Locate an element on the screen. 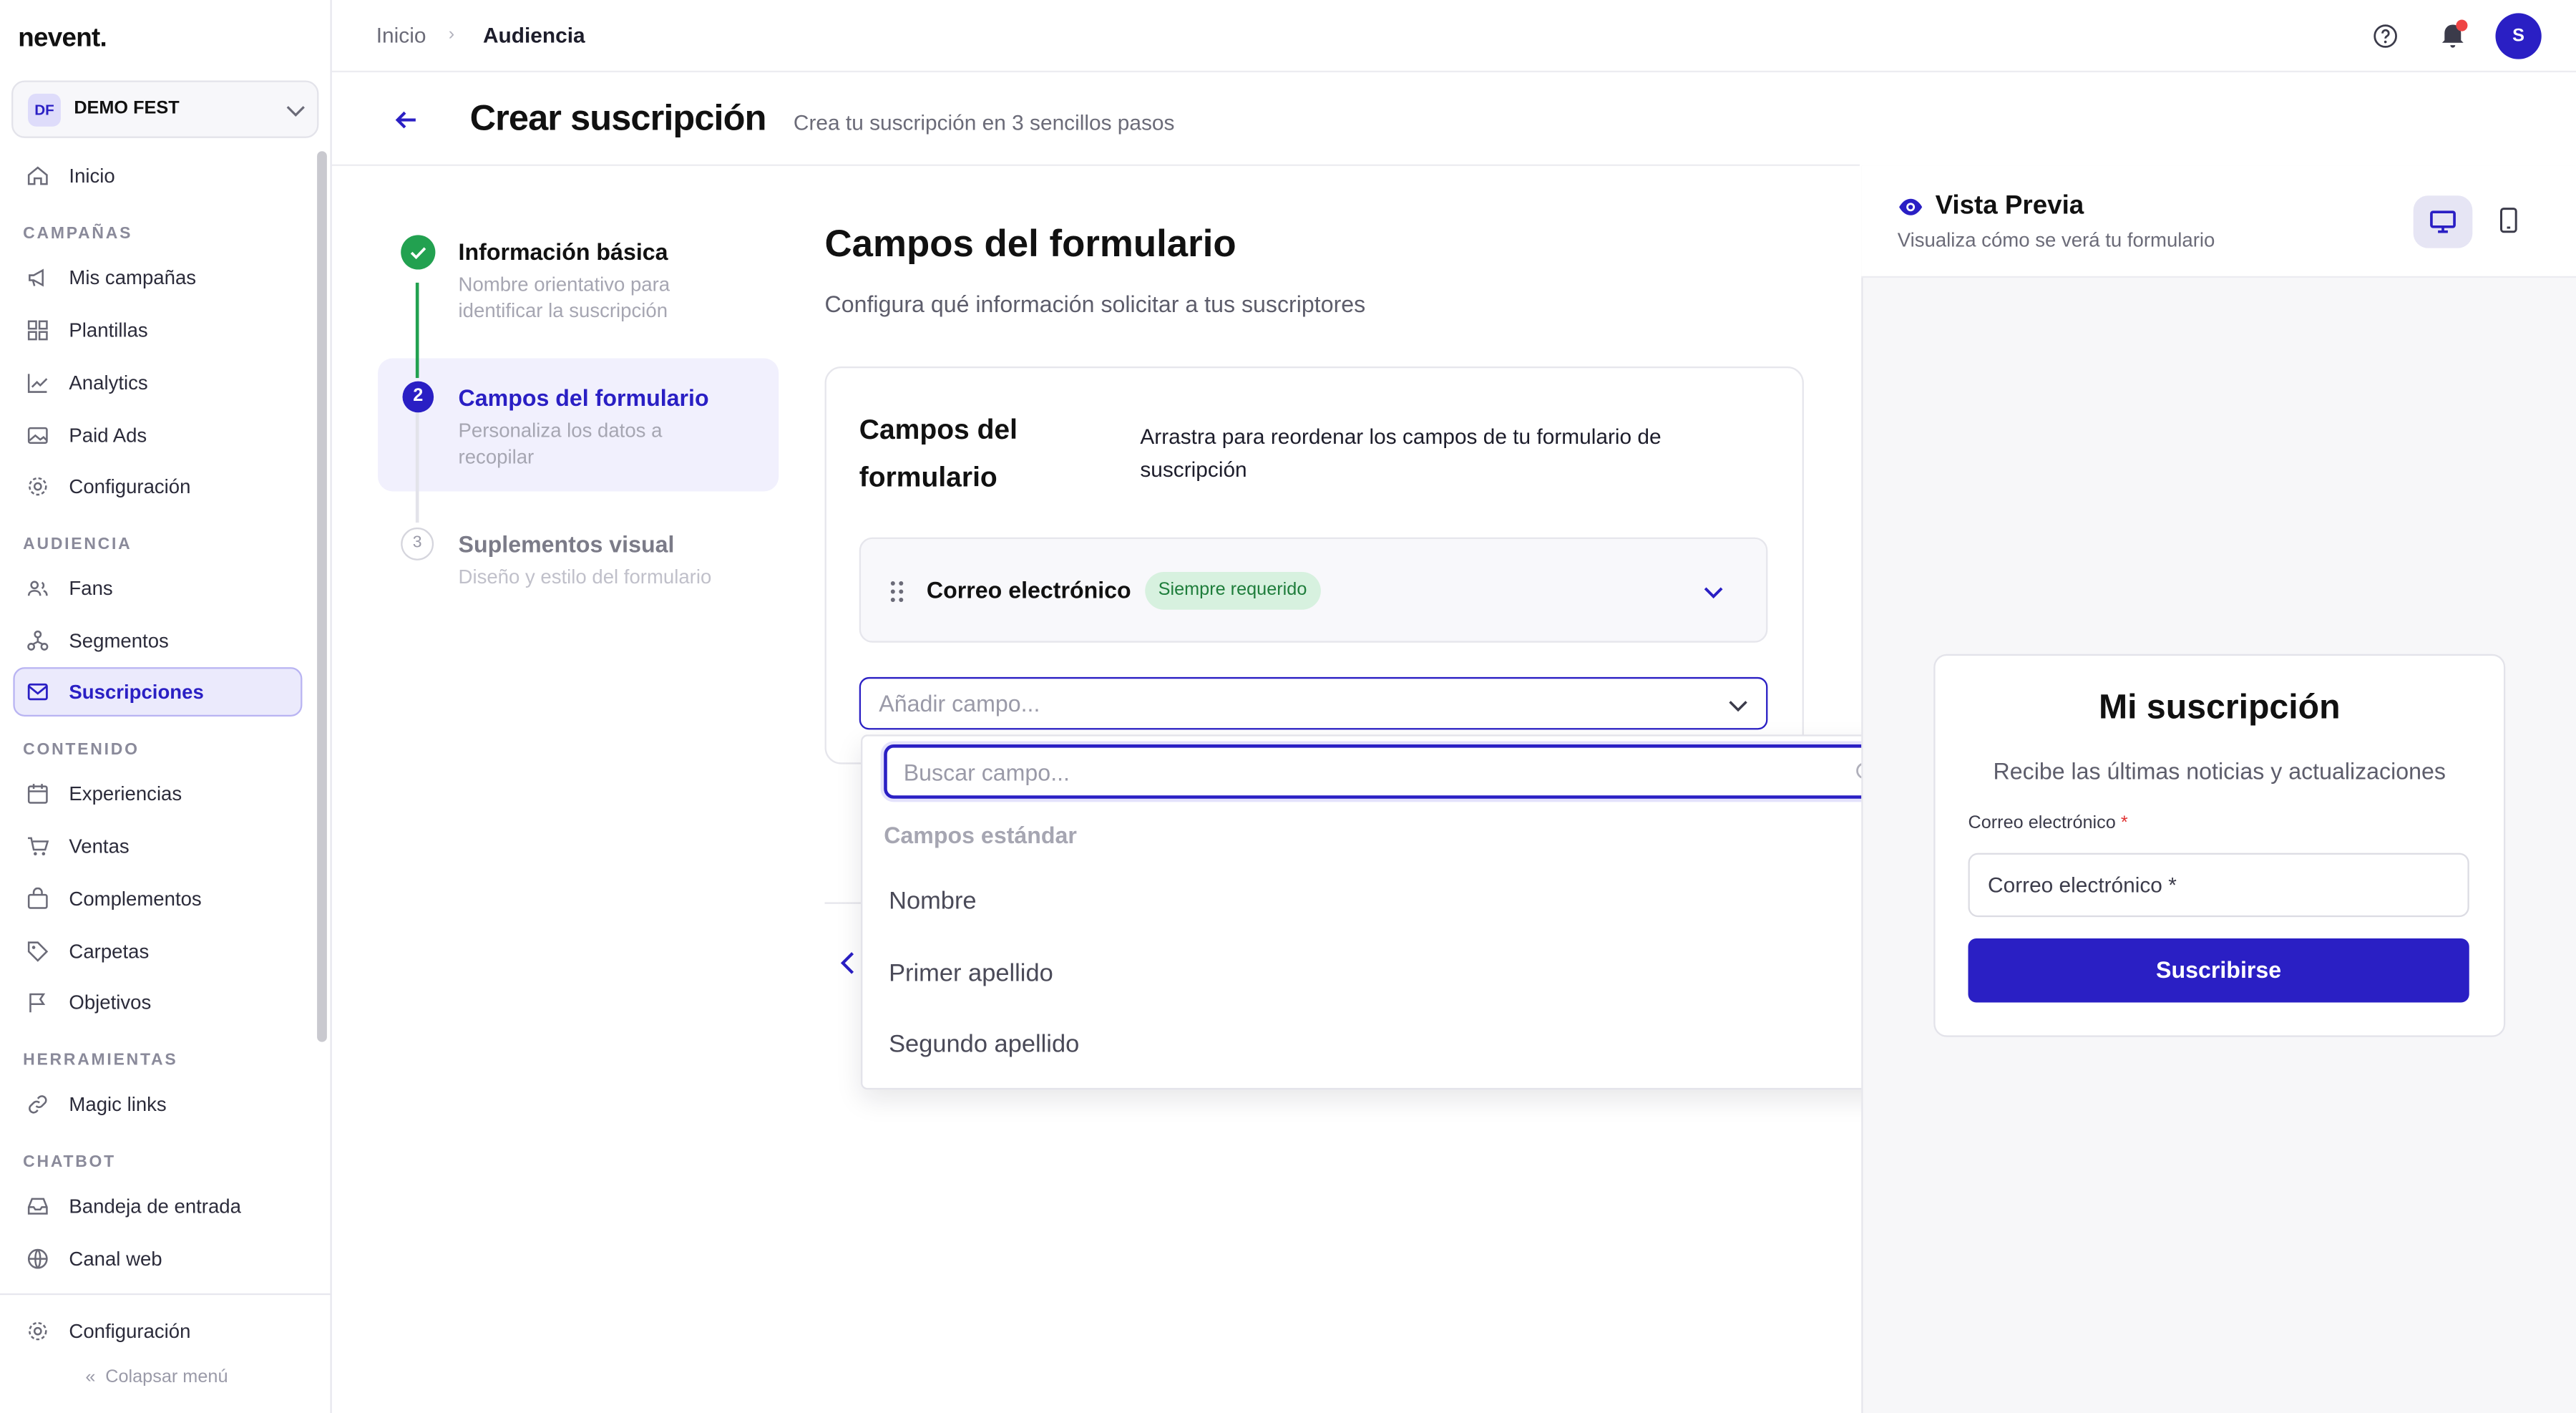  chevron-down-icon is located at coordinates (1713, 591).